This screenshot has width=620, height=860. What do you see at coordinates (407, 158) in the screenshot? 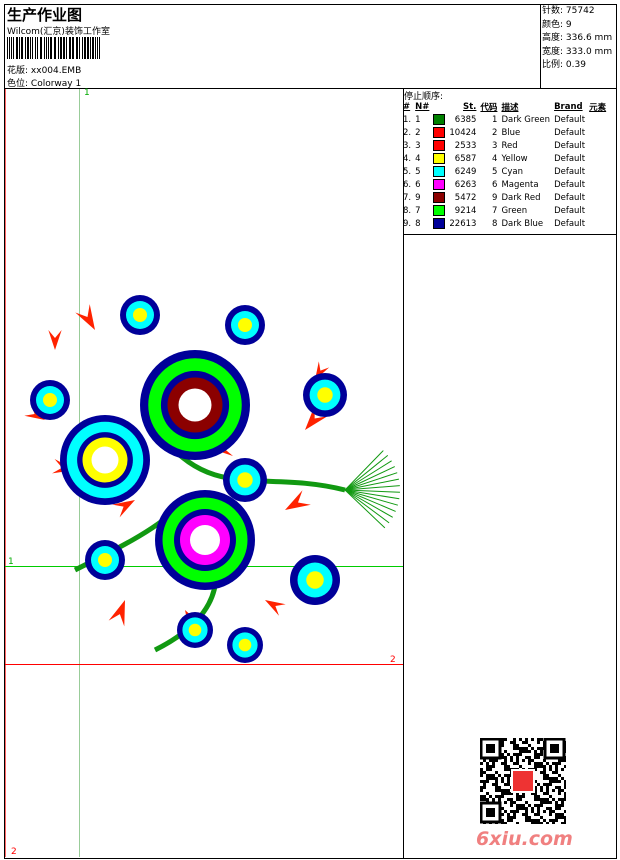
I see `row-index: 4.` at bounding box center [407, 158].